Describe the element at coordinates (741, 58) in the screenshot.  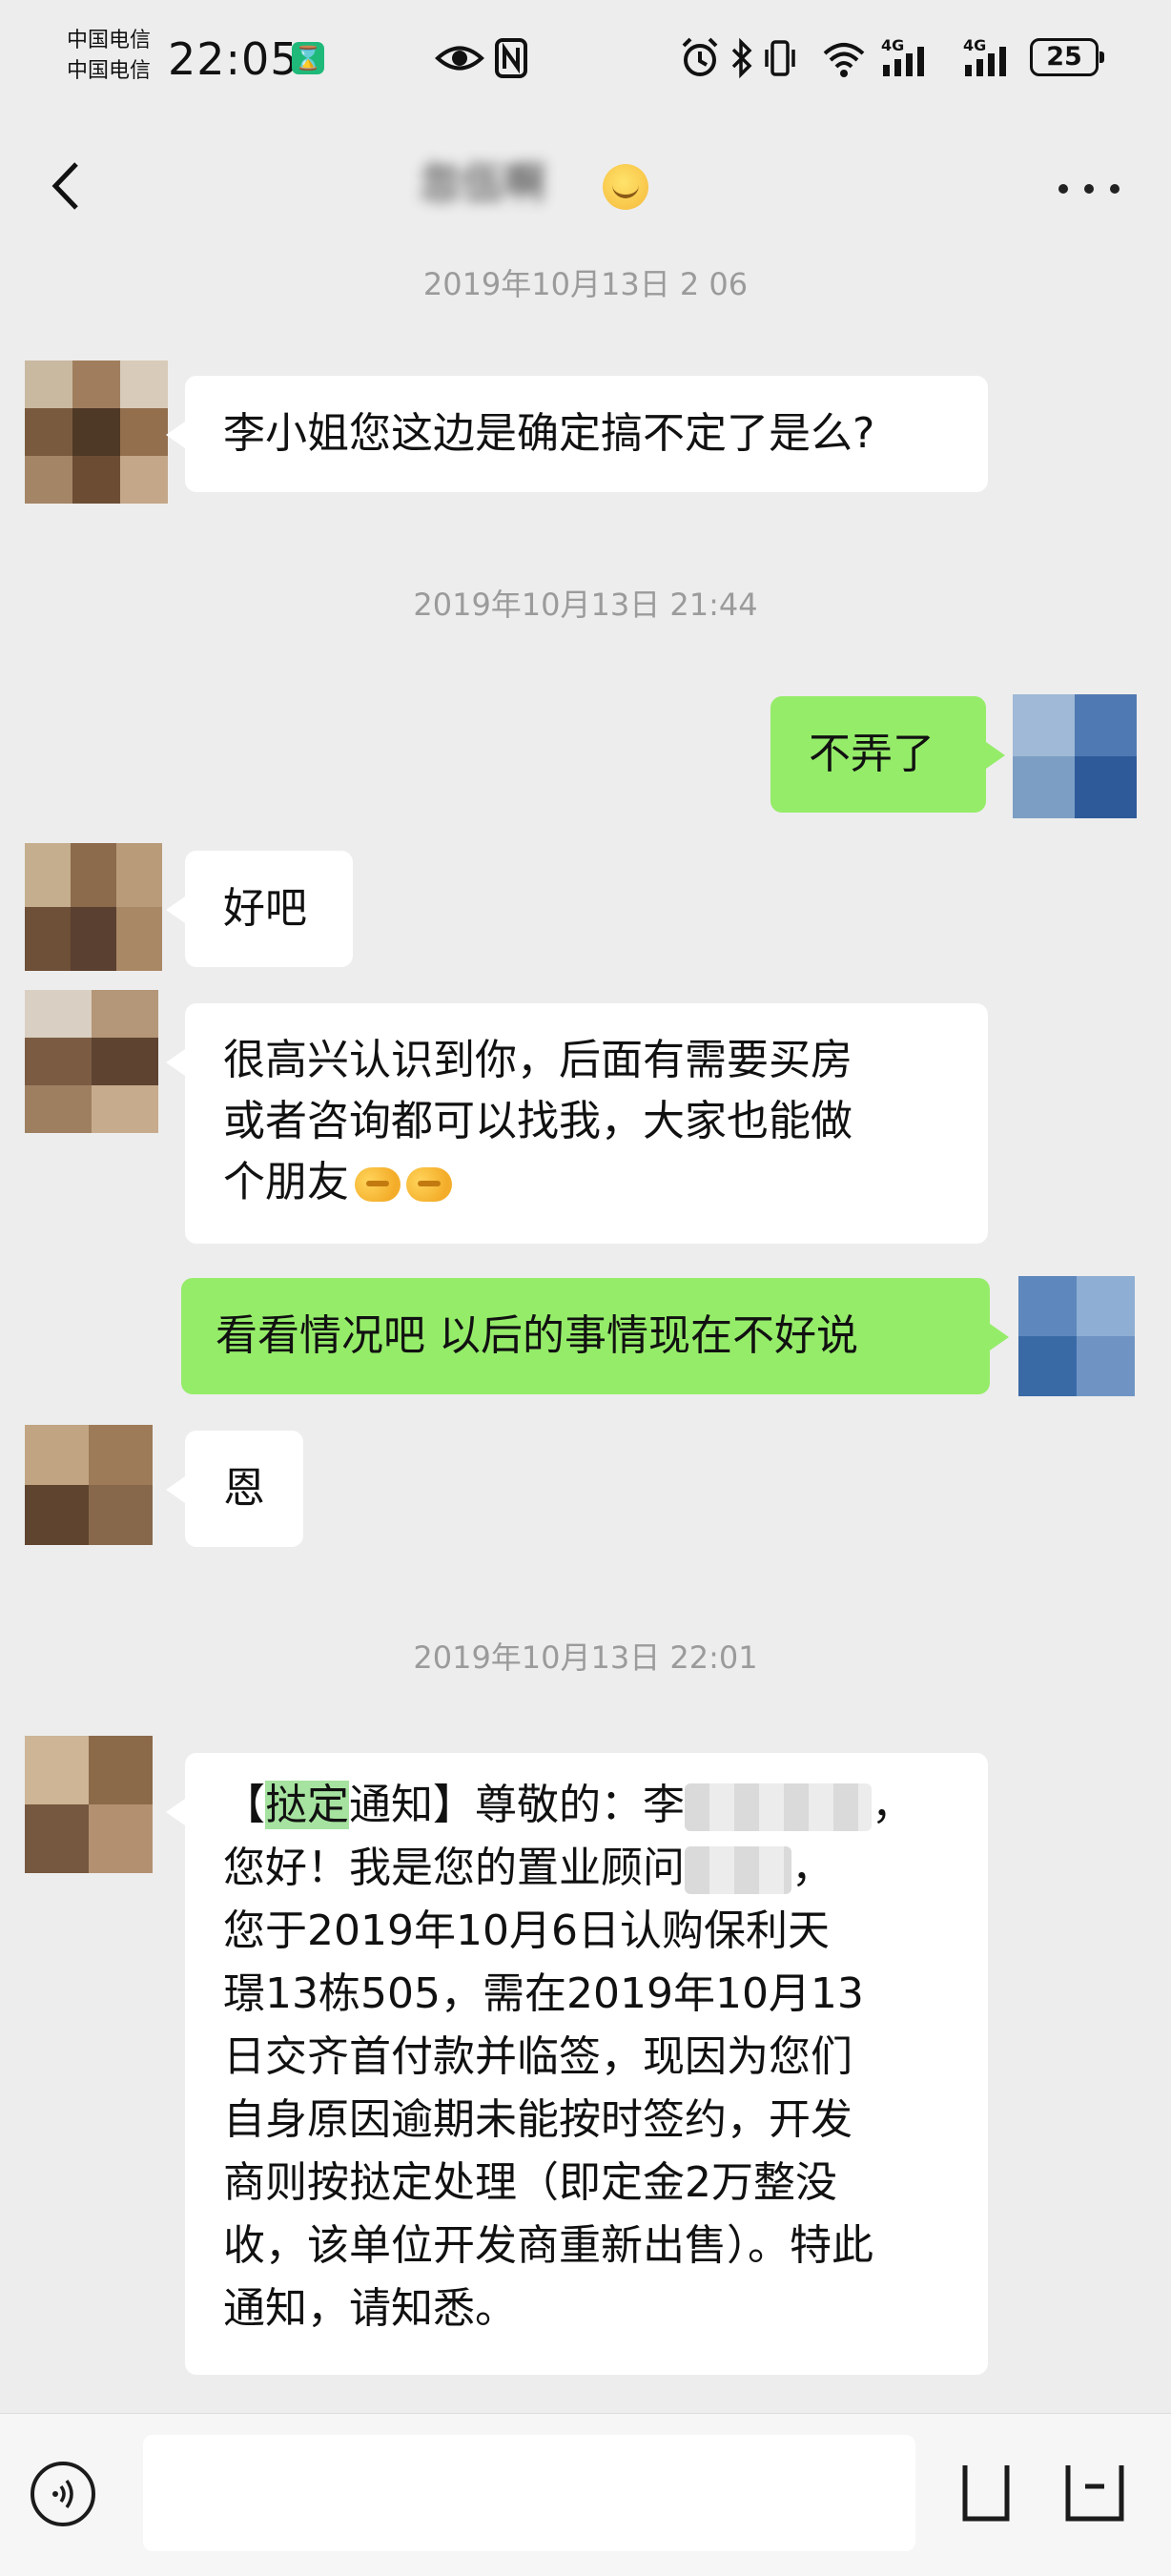
I see `bluetooth-icon` at that location.